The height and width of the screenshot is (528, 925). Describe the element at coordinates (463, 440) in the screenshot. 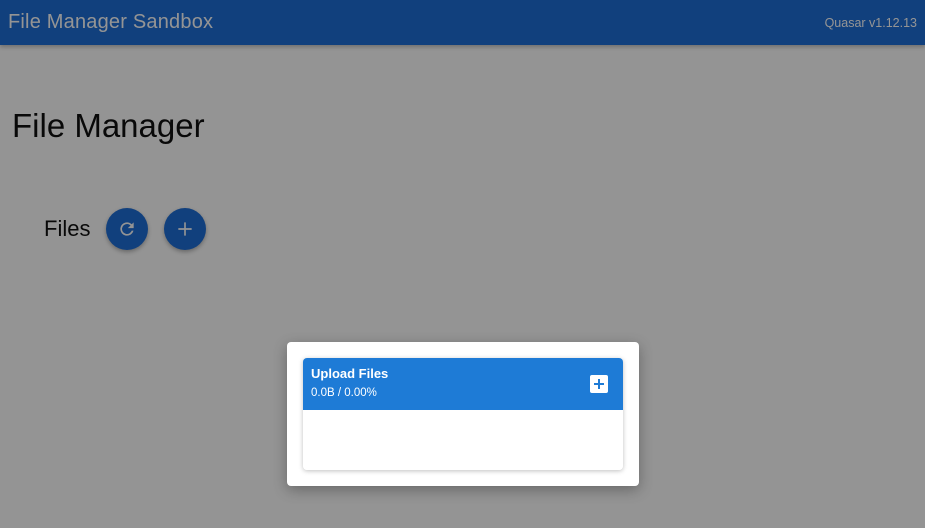

I see `uploader-file-list` at that location.